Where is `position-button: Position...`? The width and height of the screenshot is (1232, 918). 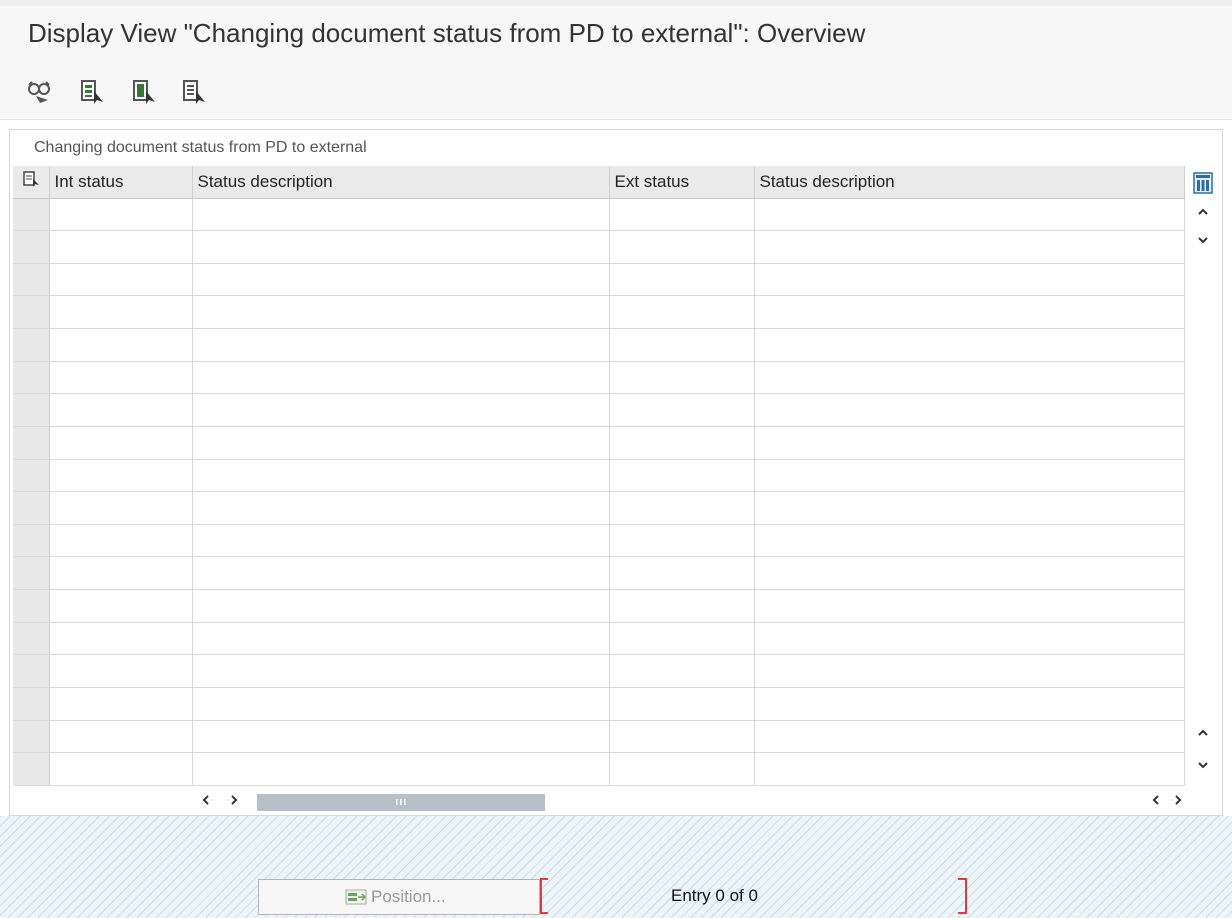 position-button: Position... is located at coordinates (399, 897).